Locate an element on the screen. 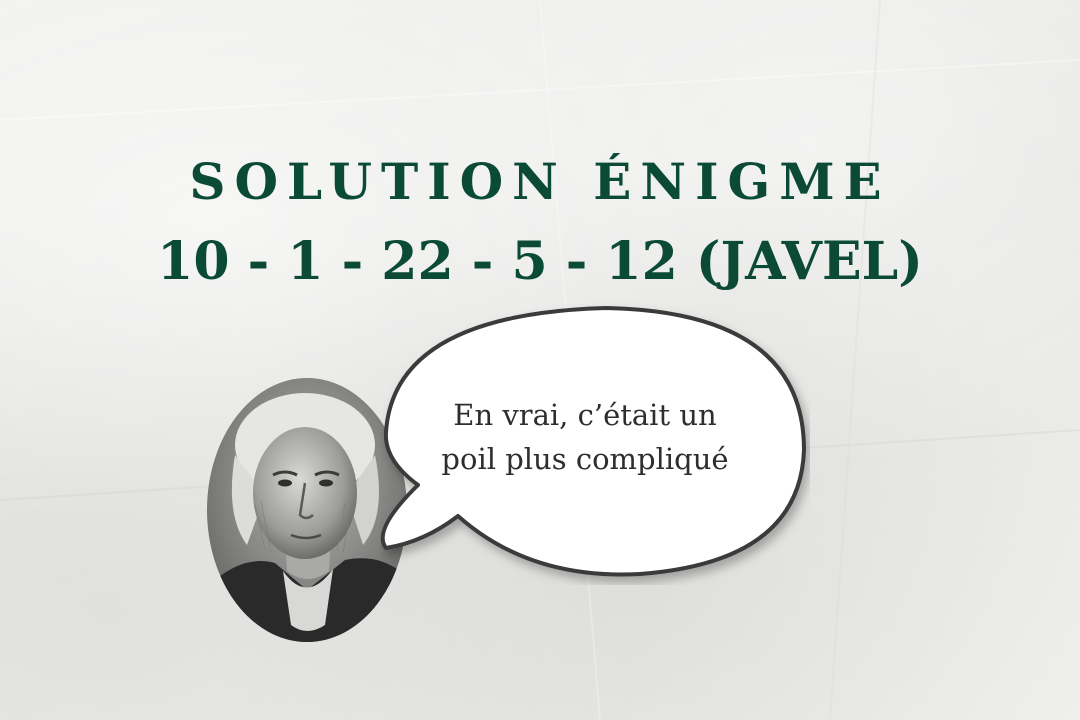 This screenshot has width=1080, height=720. speech-bubble-line-2: poil plus compliqué is located at coordinates (585, 459).